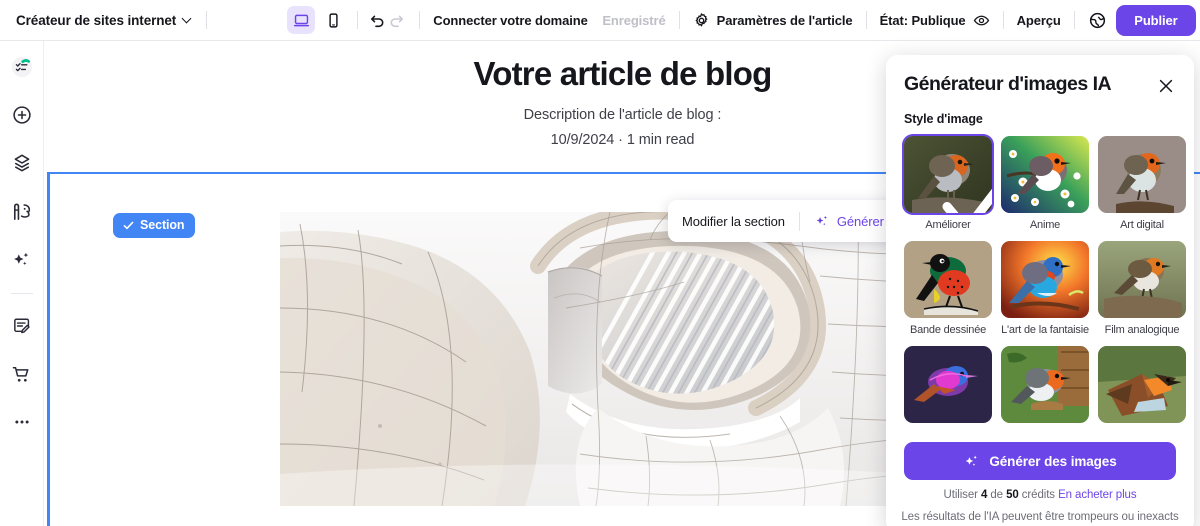 The height and width of the screenshot is (526, 1200). I want to click on robin-anime-image, so click(1045, 174).